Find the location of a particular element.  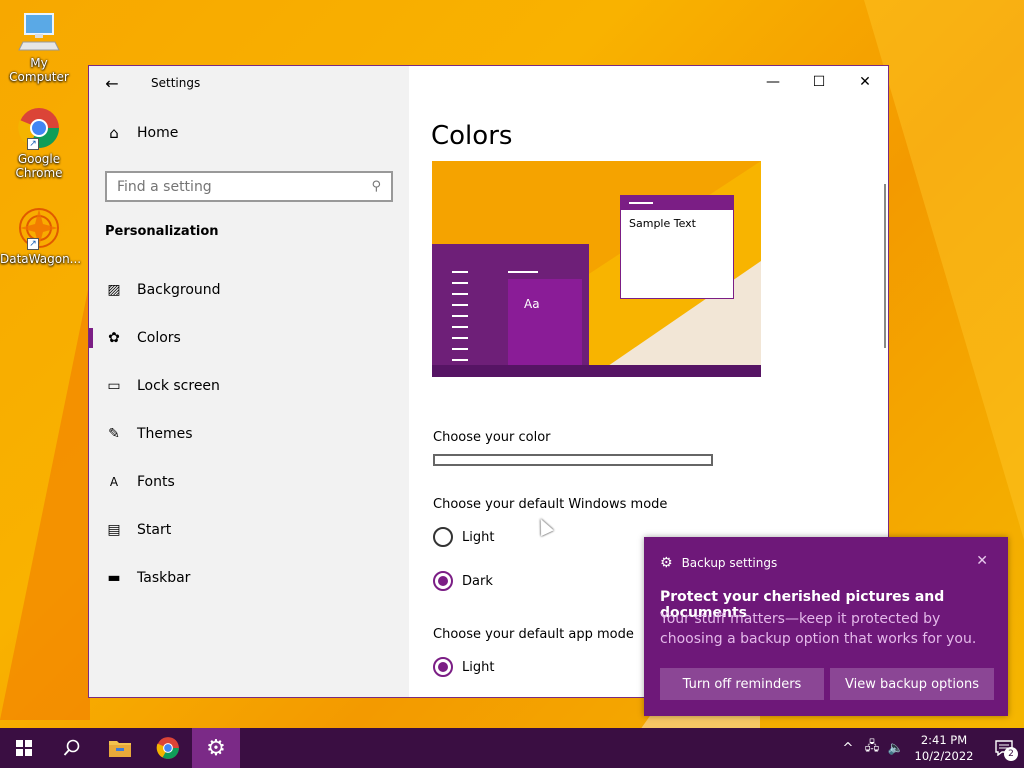

window-controls: — ☐ ✕ is located at coordinates (819, 82).